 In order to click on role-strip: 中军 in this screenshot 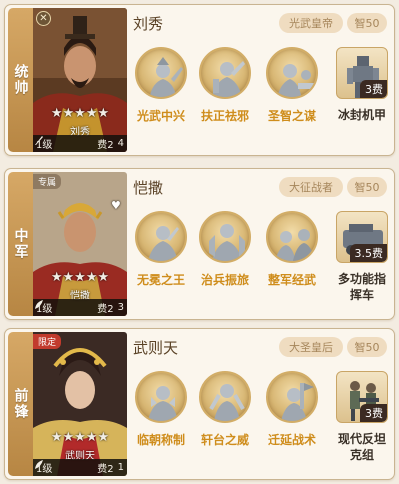, I will do `click(20, 244)`.